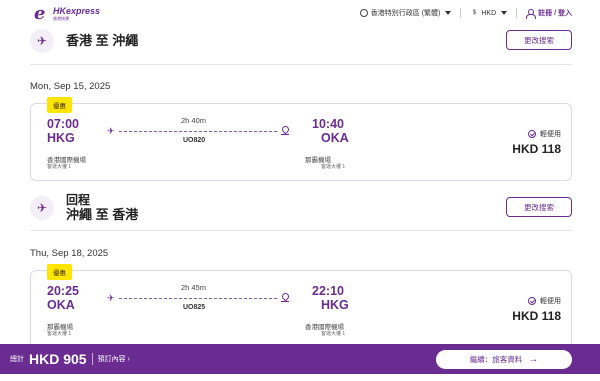 The image size is (600, 381). What do you see at coordinates (539, 207) in the screenshot?
I see `return-change-search-button: 更改搜索` at bounding box center [539, 207].